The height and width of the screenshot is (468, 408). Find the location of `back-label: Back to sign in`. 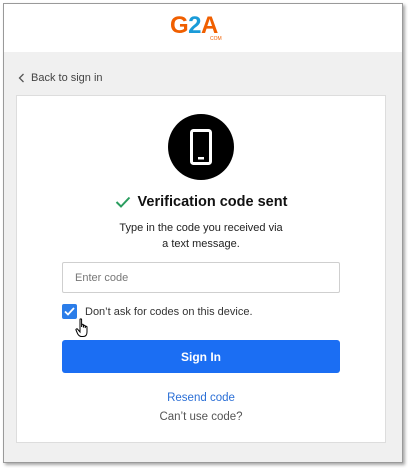

back-label: Back to sign in is located at coordinates (67, 78).